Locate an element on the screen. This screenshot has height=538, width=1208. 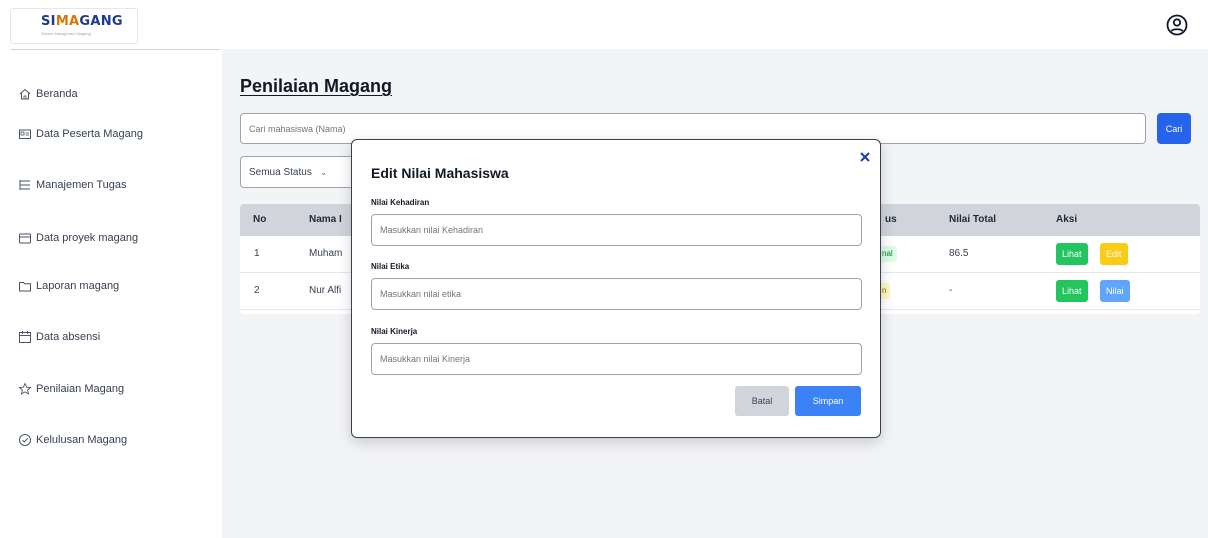
sidebar-item-data-absensi: Data absensi is located at coordinates (59, 337).